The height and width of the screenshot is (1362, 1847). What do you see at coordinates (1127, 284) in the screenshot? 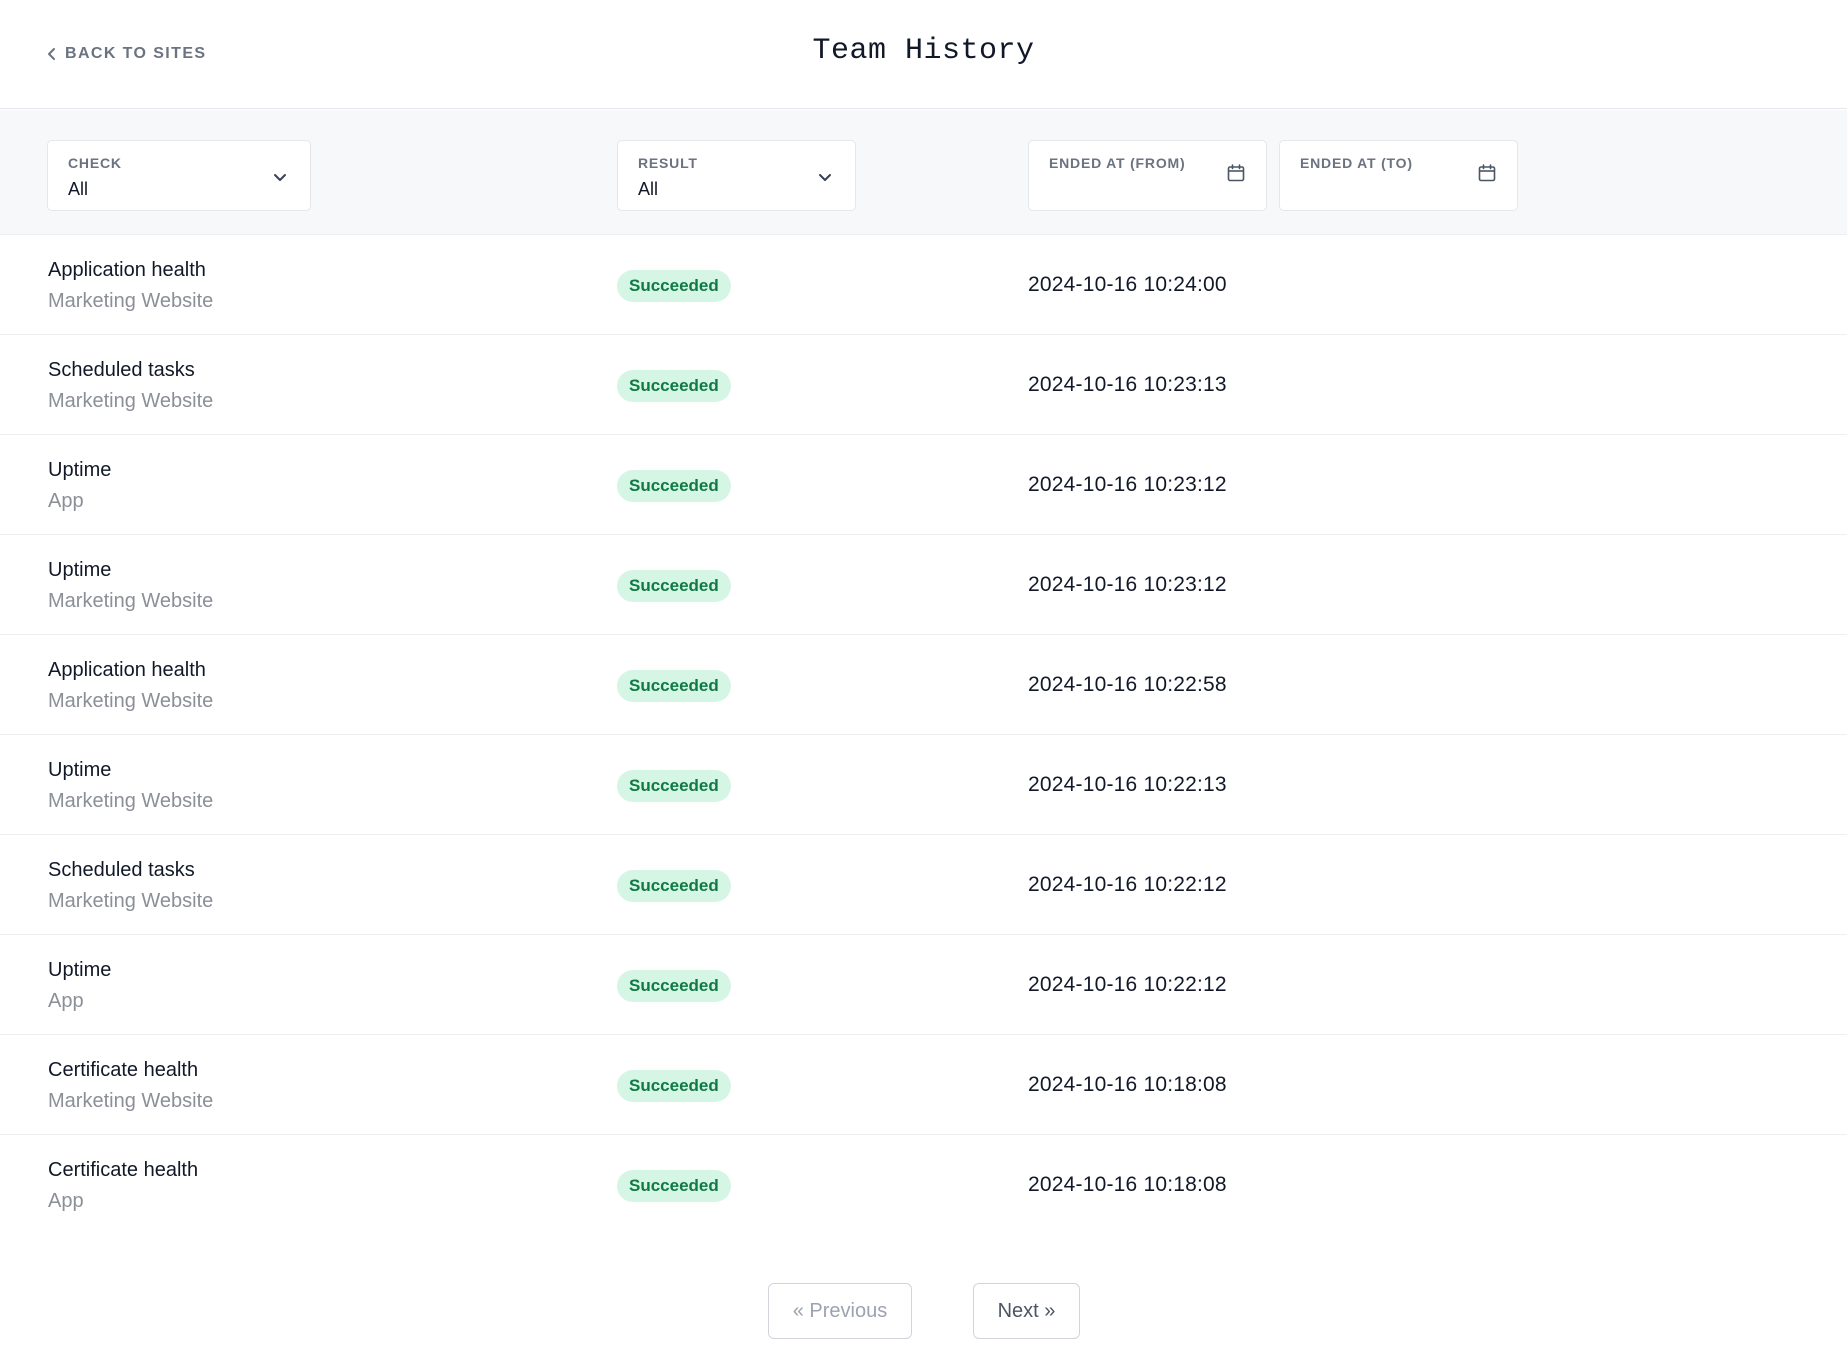
I see `ended-at-timestamp: 2024-10-16 10:24:00` at bounding box center [1127, 284].